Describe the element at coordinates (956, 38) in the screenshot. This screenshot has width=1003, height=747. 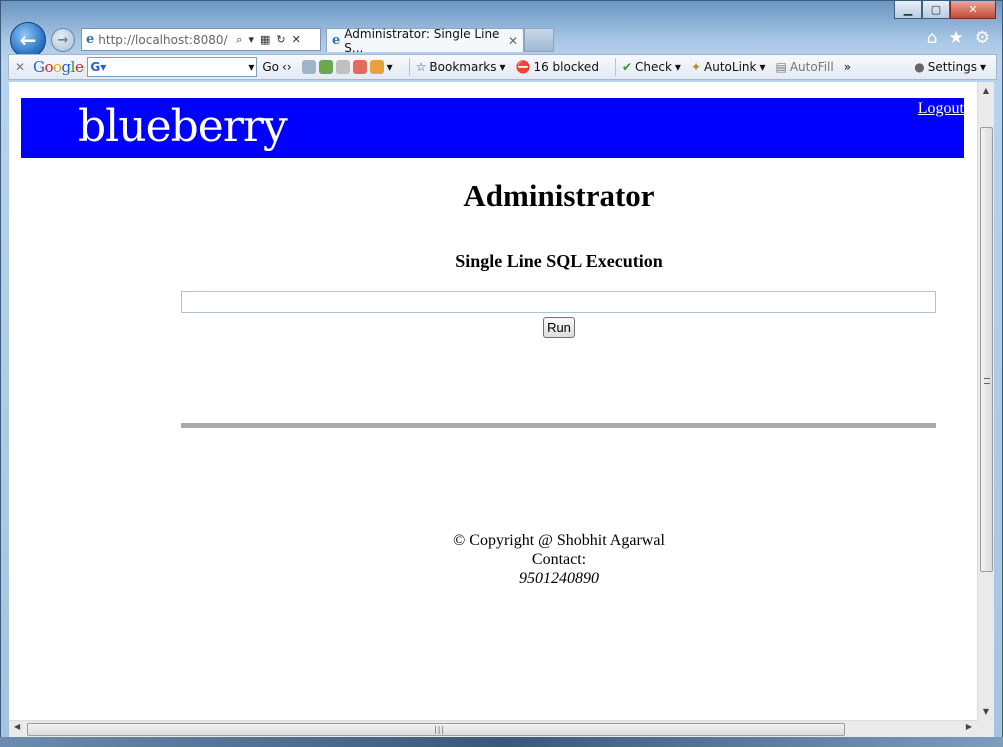
I see `favorites-star-icon: ★` at that location.